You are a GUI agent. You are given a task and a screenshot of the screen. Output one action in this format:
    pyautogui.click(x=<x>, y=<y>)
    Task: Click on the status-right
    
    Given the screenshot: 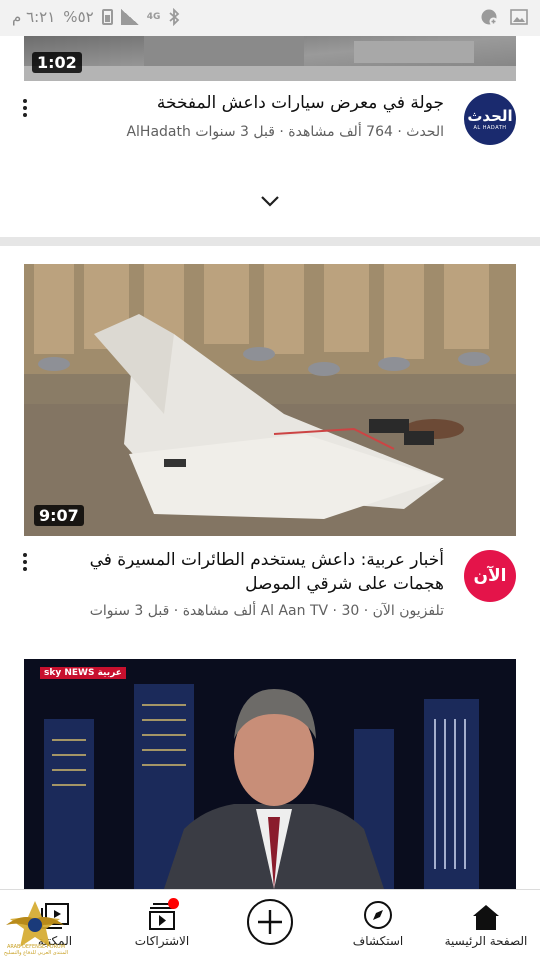 What is the action you would take?
    pyautogui.click(x=504, y=17)
    